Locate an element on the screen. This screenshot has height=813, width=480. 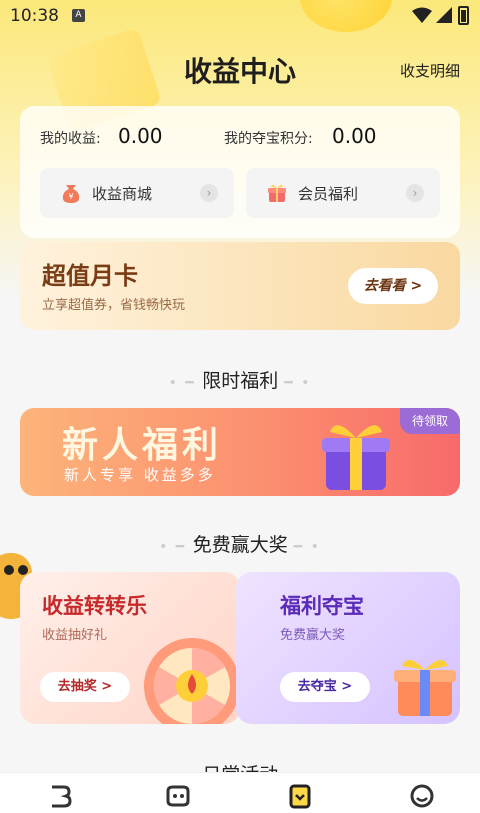
treasure-game-title: 福利夺宝 is located at coordinates (322, 606).